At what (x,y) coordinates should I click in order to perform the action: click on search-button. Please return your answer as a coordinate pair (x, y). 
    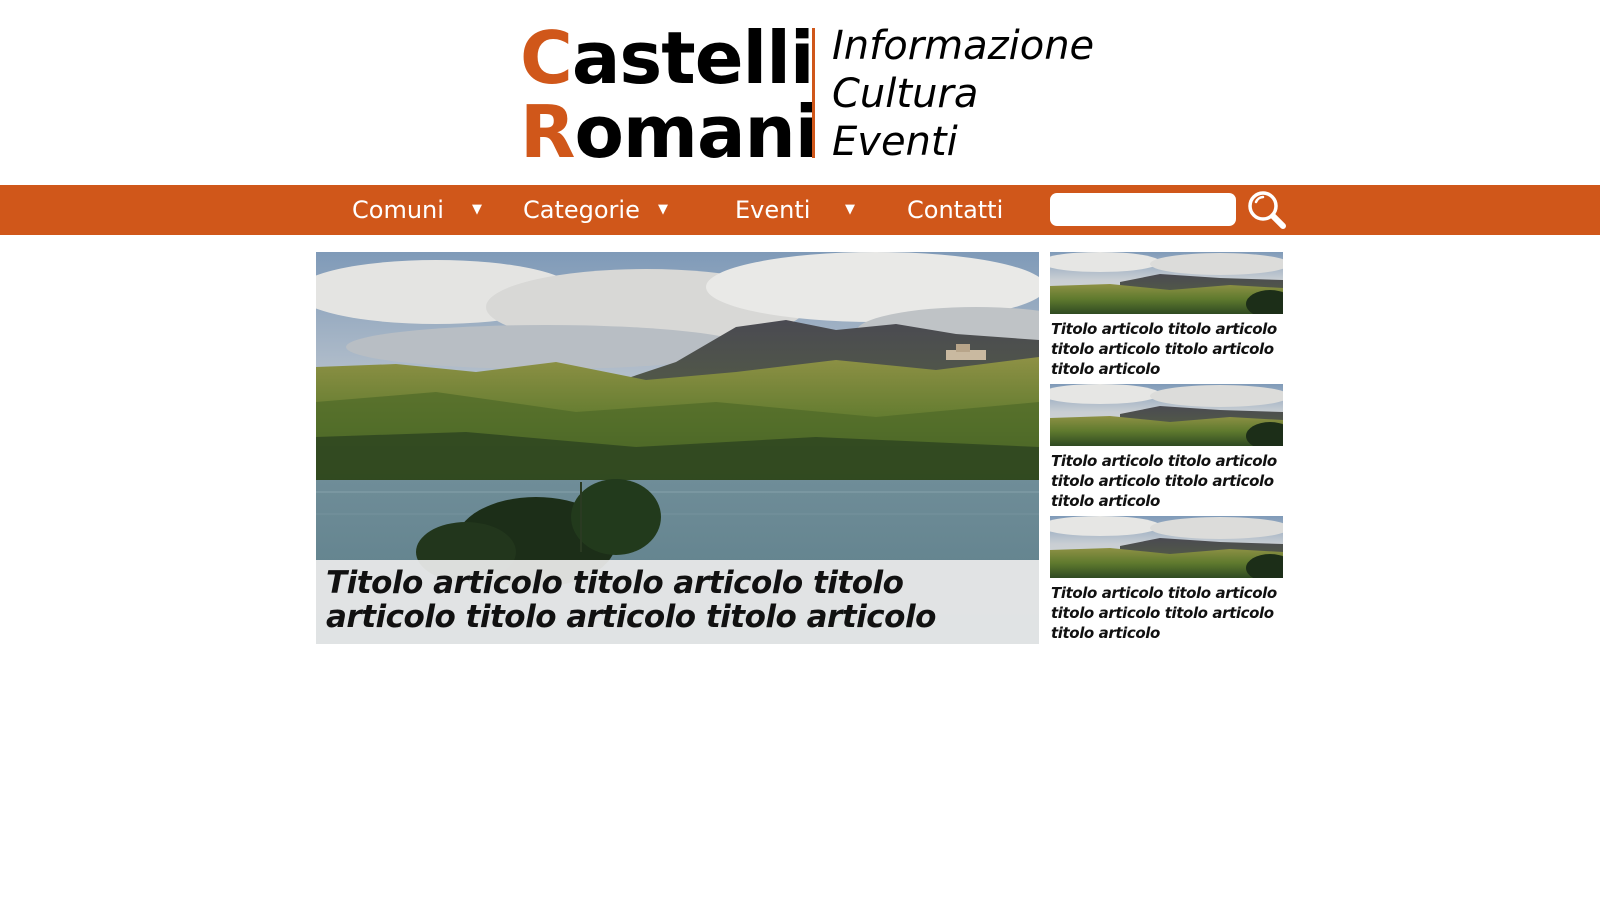
    Looking at the image, I should click on (1267, 210).